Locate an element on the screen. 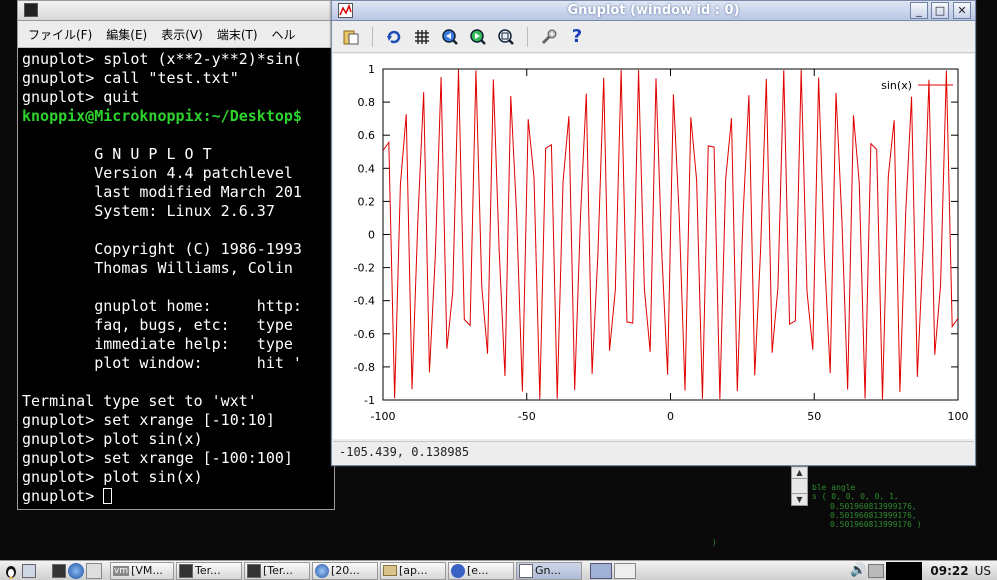 The image size is (997, 580). background-window-scrollbar: ▲ ▼ is located at coordinates (799, 486).